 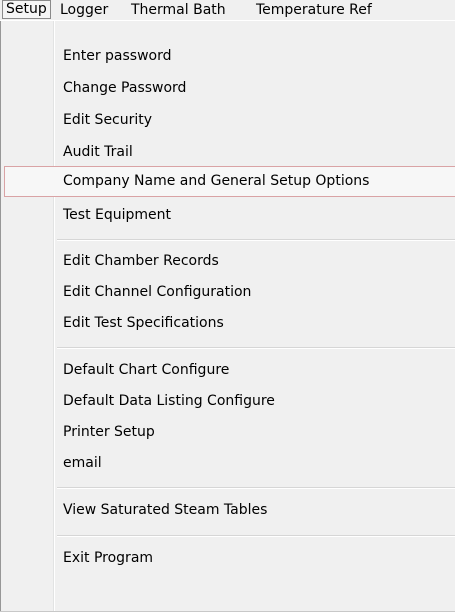 I want to click on menu-item-label: Default Chart Configure, so click(x=146, y=370).